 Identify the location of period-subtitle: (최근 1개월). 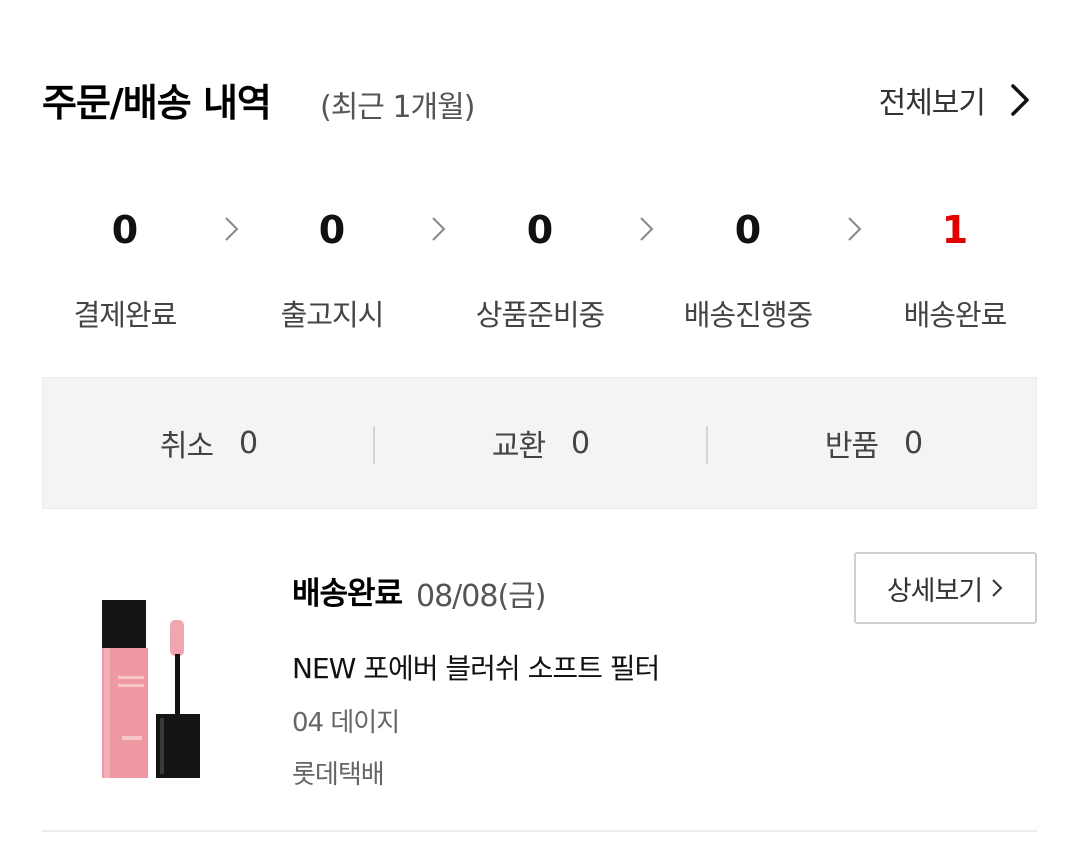
(397, 107).